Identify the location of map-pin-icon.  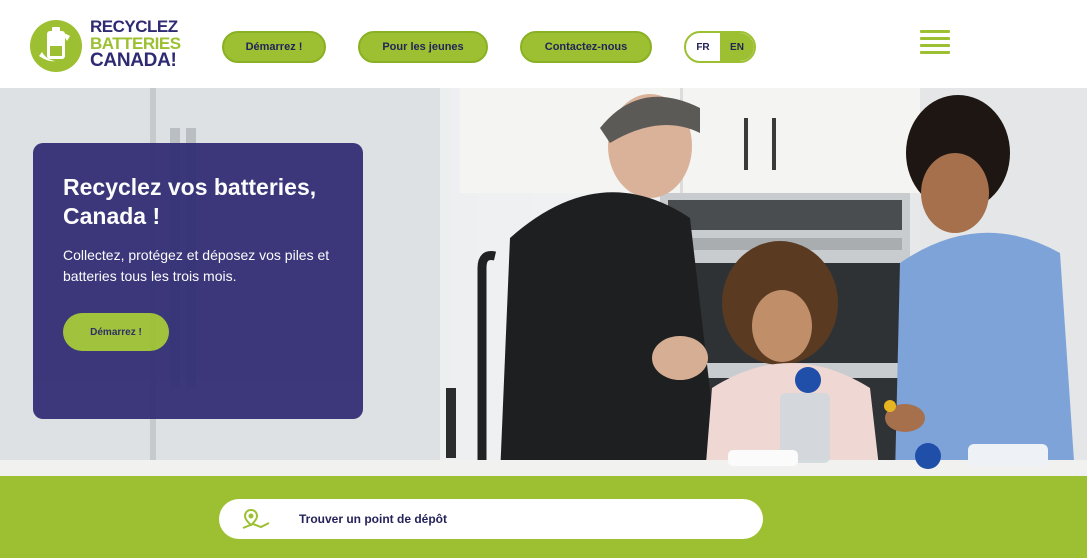
(256, 518).